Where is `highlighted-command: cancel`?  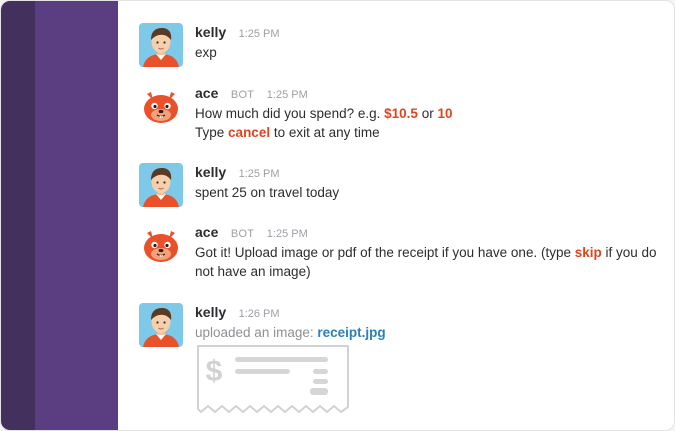
highlighted-command: cancel is located at coordinates (249, 132).